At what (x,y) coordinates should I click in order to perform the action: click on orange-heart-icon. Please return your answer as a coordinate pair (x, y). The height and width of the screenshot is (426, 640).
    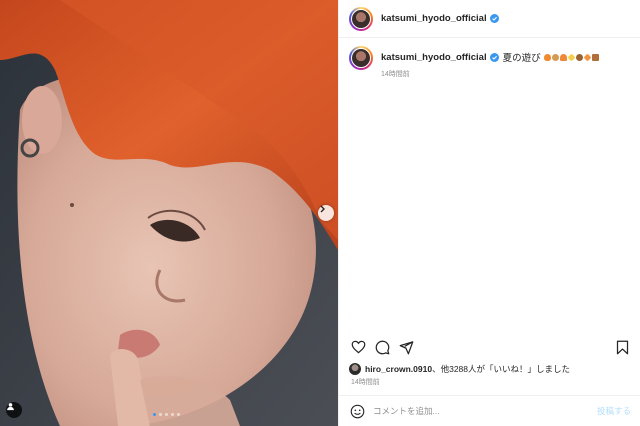
    Looking at the image, I should click on (563, 57).